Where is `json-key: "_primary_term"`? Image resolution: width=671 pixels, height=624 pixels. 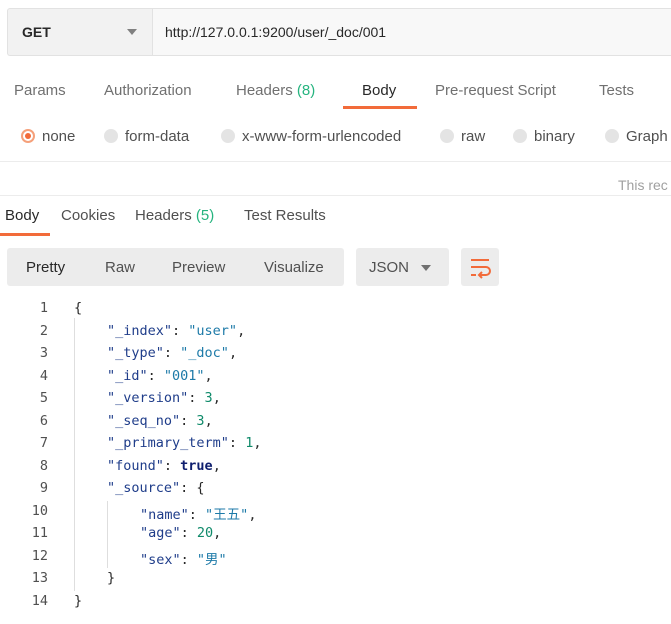 json-key: "_primary_term" is located at coordinates (168, 443).